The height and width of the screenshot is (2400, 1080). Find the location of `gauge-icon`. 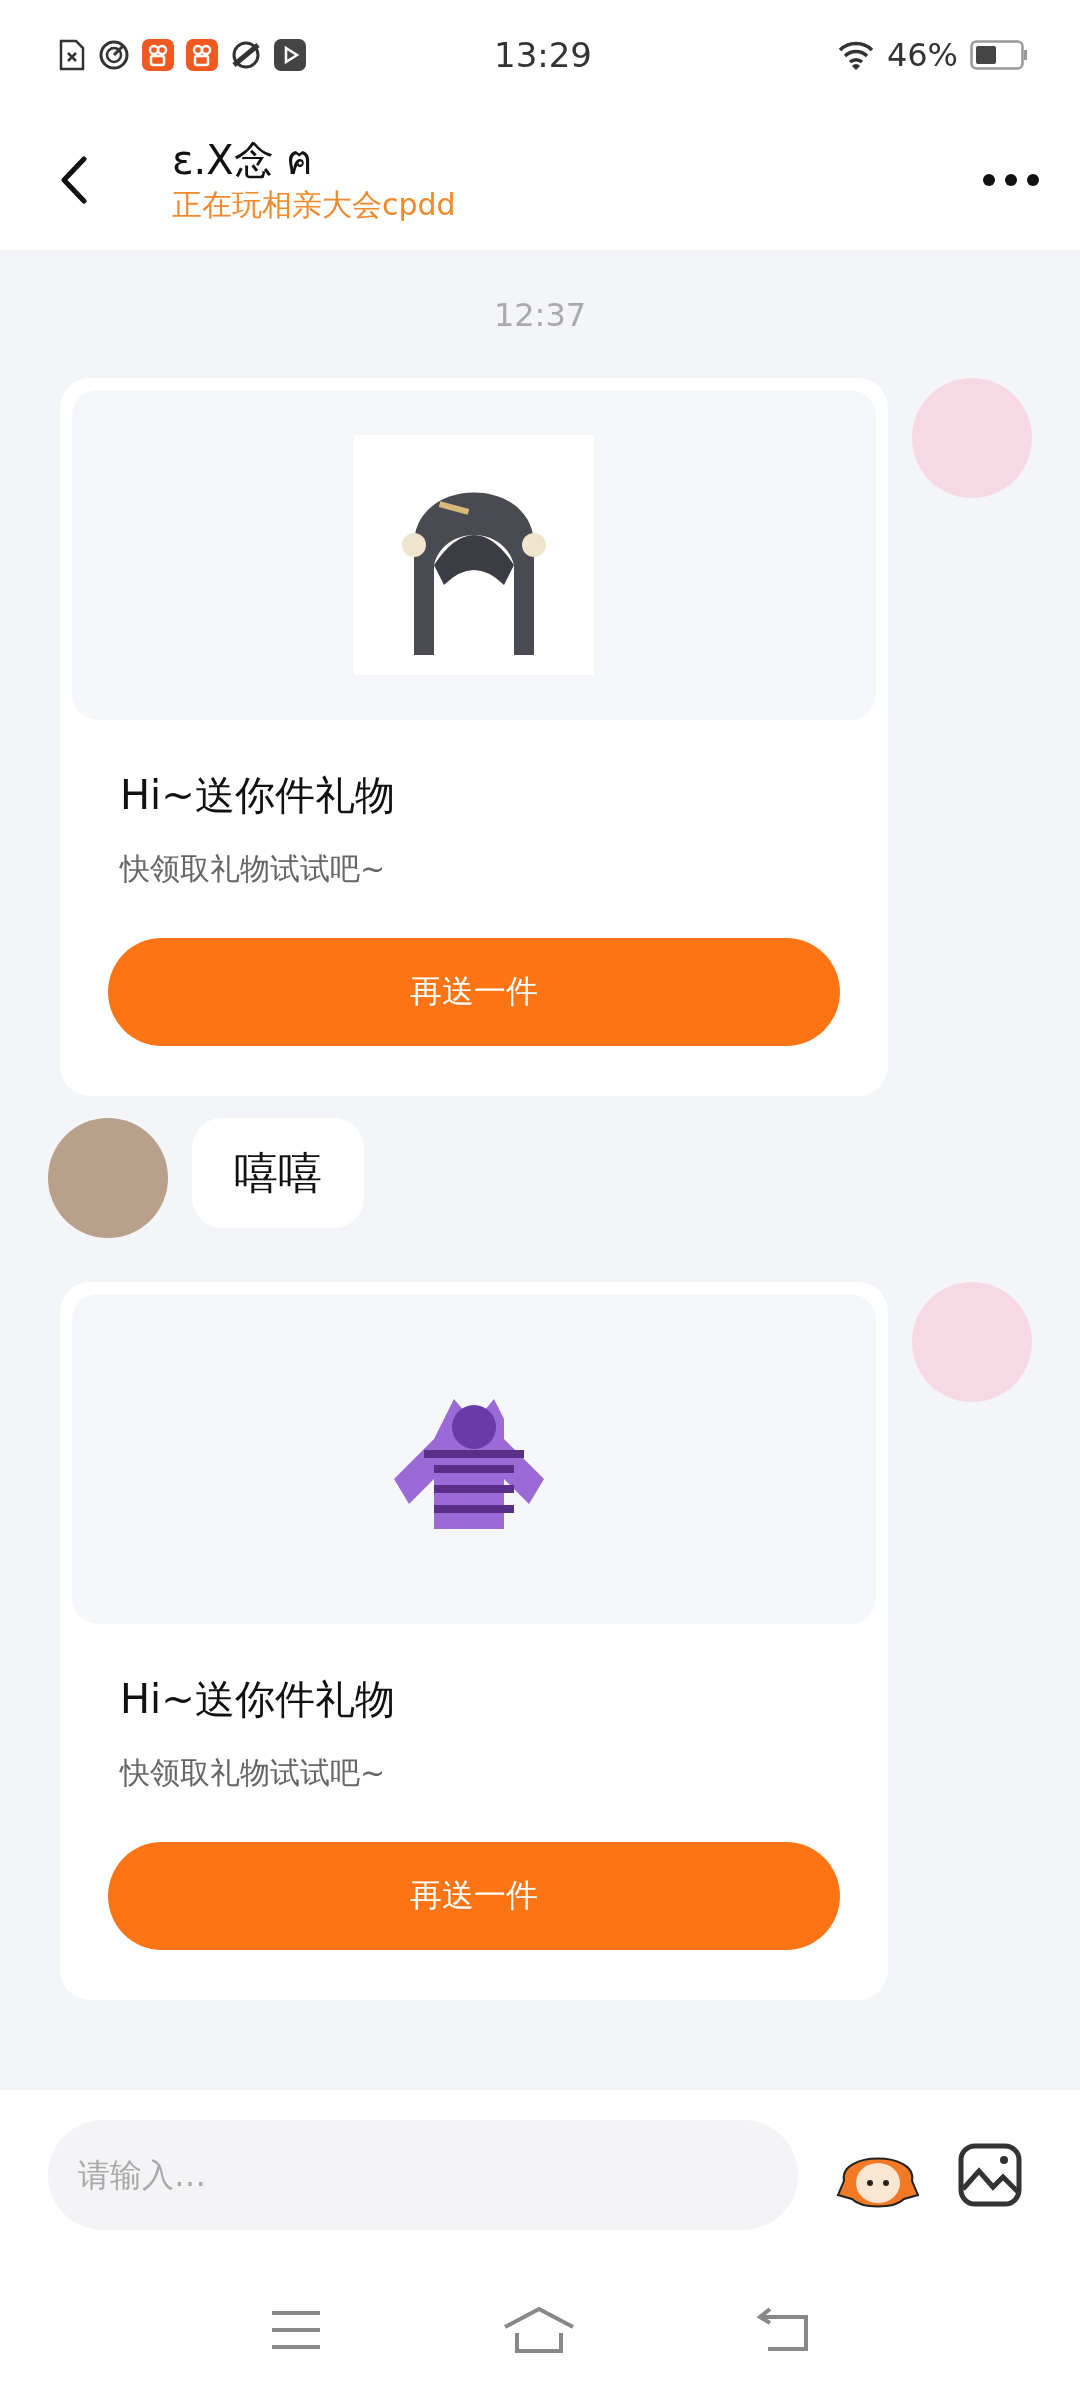

gauge-icon is located at coordinates (114, 55).